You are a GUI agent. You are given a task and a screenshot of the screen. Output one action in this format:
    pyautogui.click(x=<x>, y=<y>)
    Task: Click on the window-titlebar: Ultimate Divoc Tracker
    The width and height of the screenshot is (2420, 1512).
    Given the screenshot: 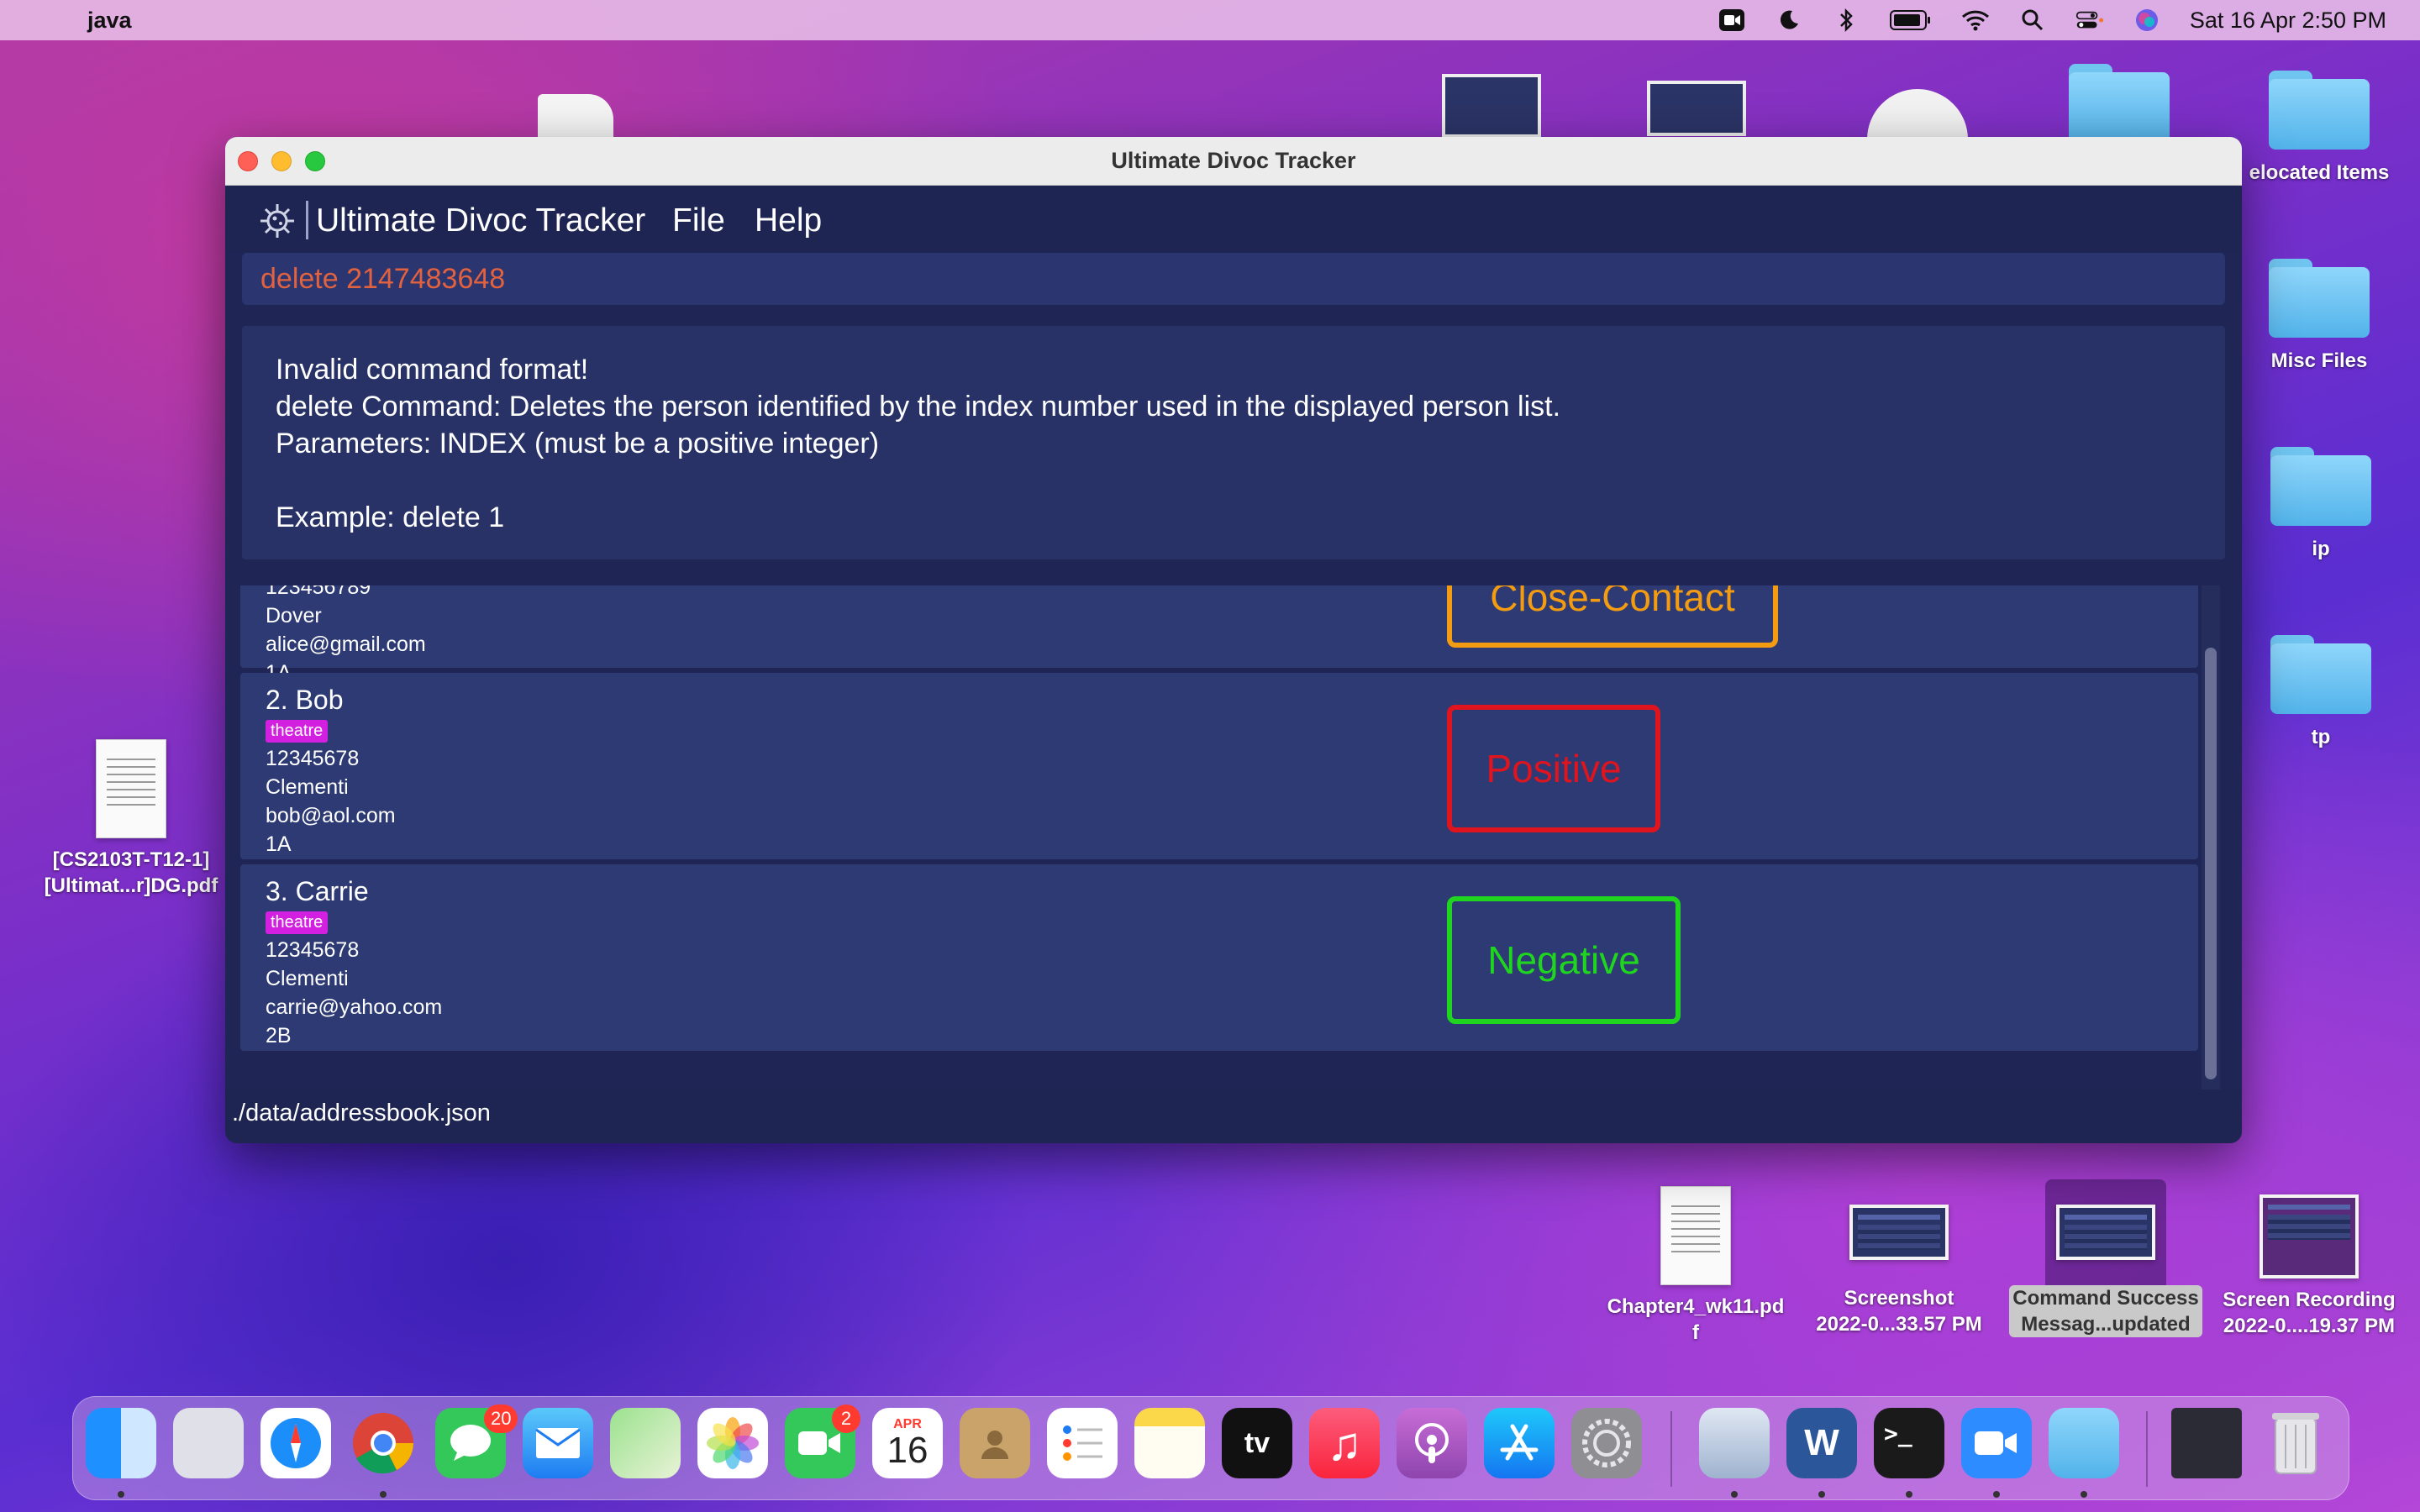 What is the action you would take?
    pyautogui.click(x=1233, y=161)
    